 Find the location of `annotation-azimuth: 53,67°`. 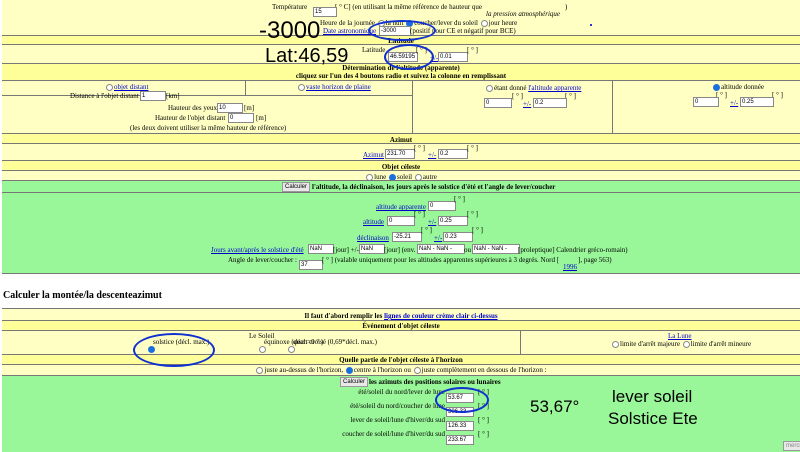

annotation-azimuth: 53,67° is located at coordinates (555, 406).